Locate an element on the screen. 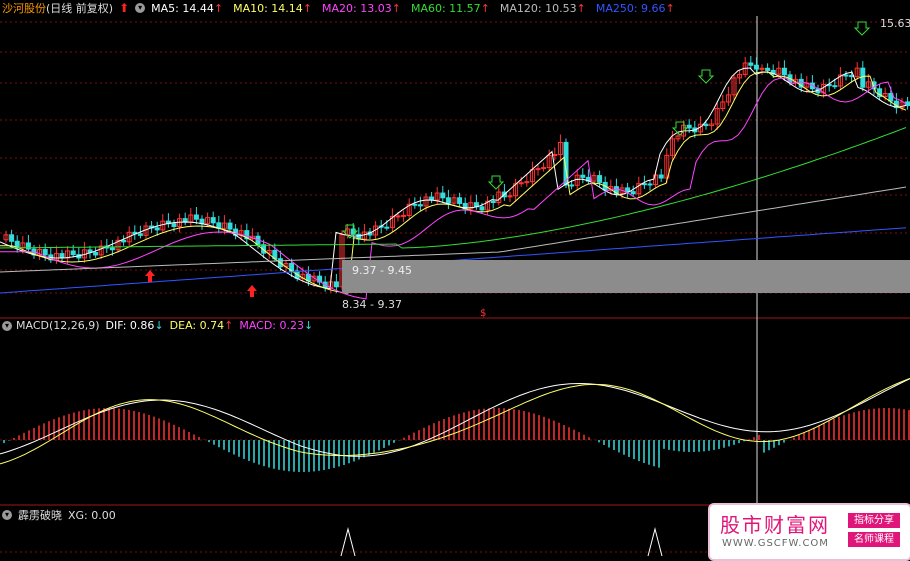 This screenshot has width=910, height=561. period-label: (日线 前复权) is located at coordinates (79, 8).